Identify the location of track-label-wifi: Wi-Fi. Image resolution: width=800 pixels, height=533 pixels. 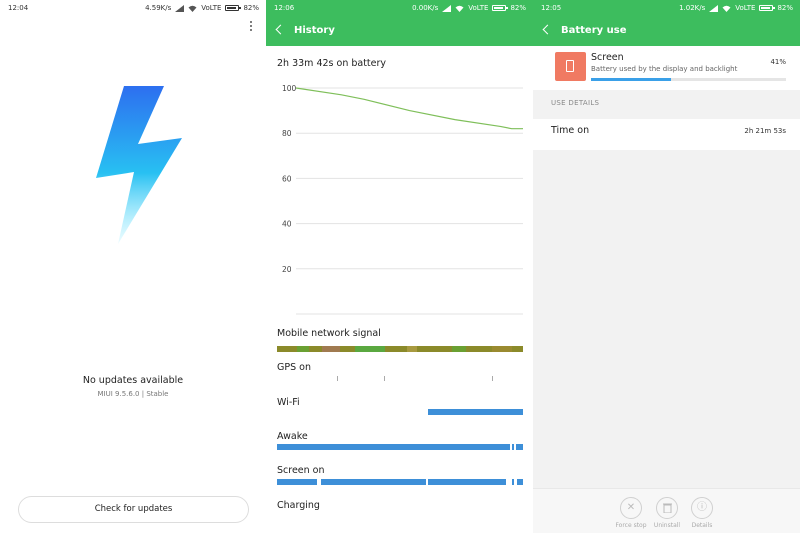
(288, 402).